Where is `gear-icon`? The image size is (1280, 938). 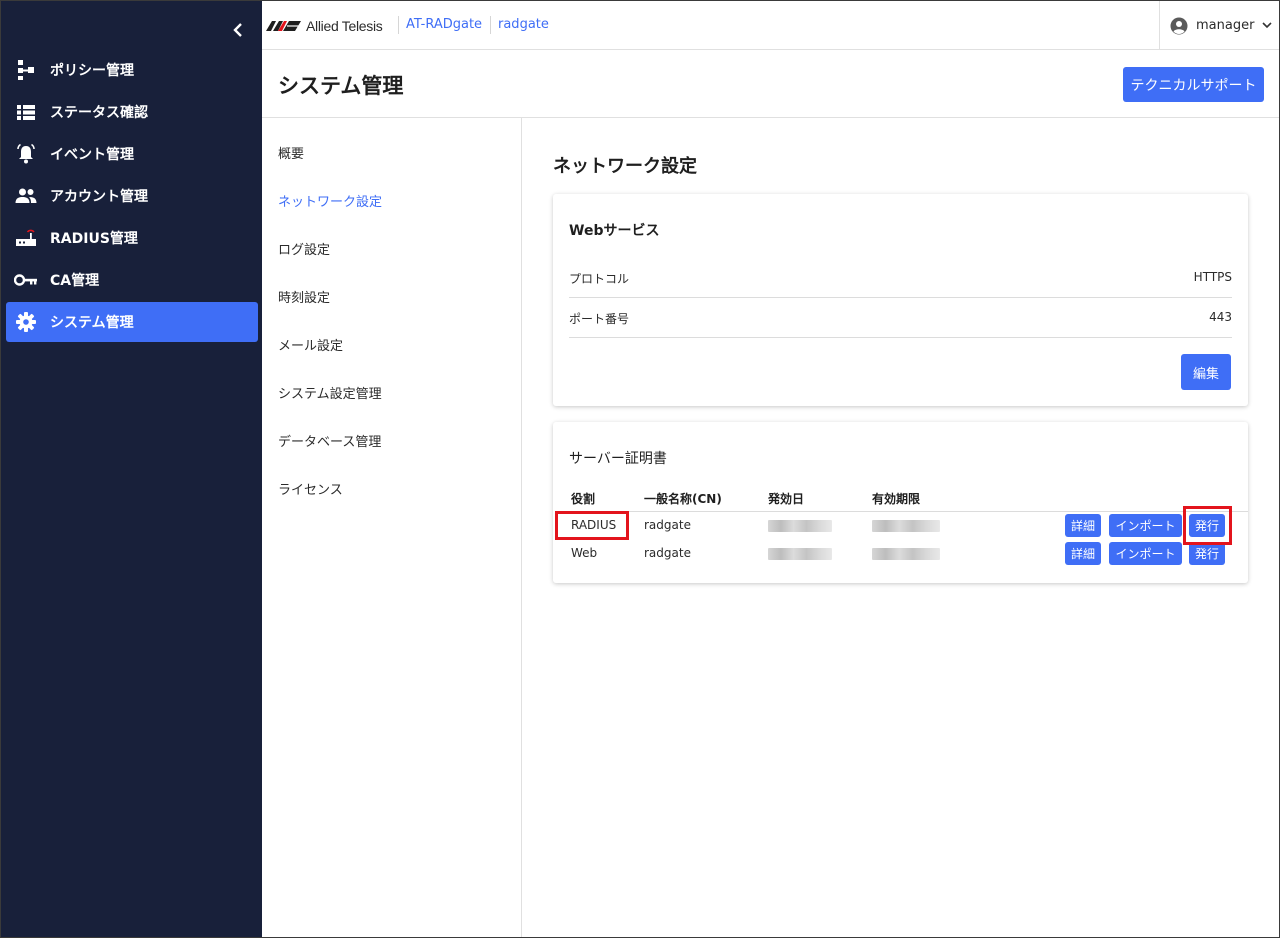 gear-icon is located at coordinates (26, 322).